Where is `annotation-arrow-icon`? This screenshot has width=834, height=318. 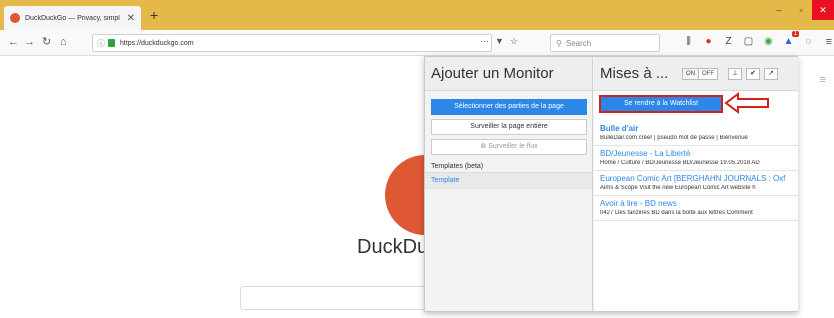
annotation-arrow-icon is located at coordinates (746, 103).